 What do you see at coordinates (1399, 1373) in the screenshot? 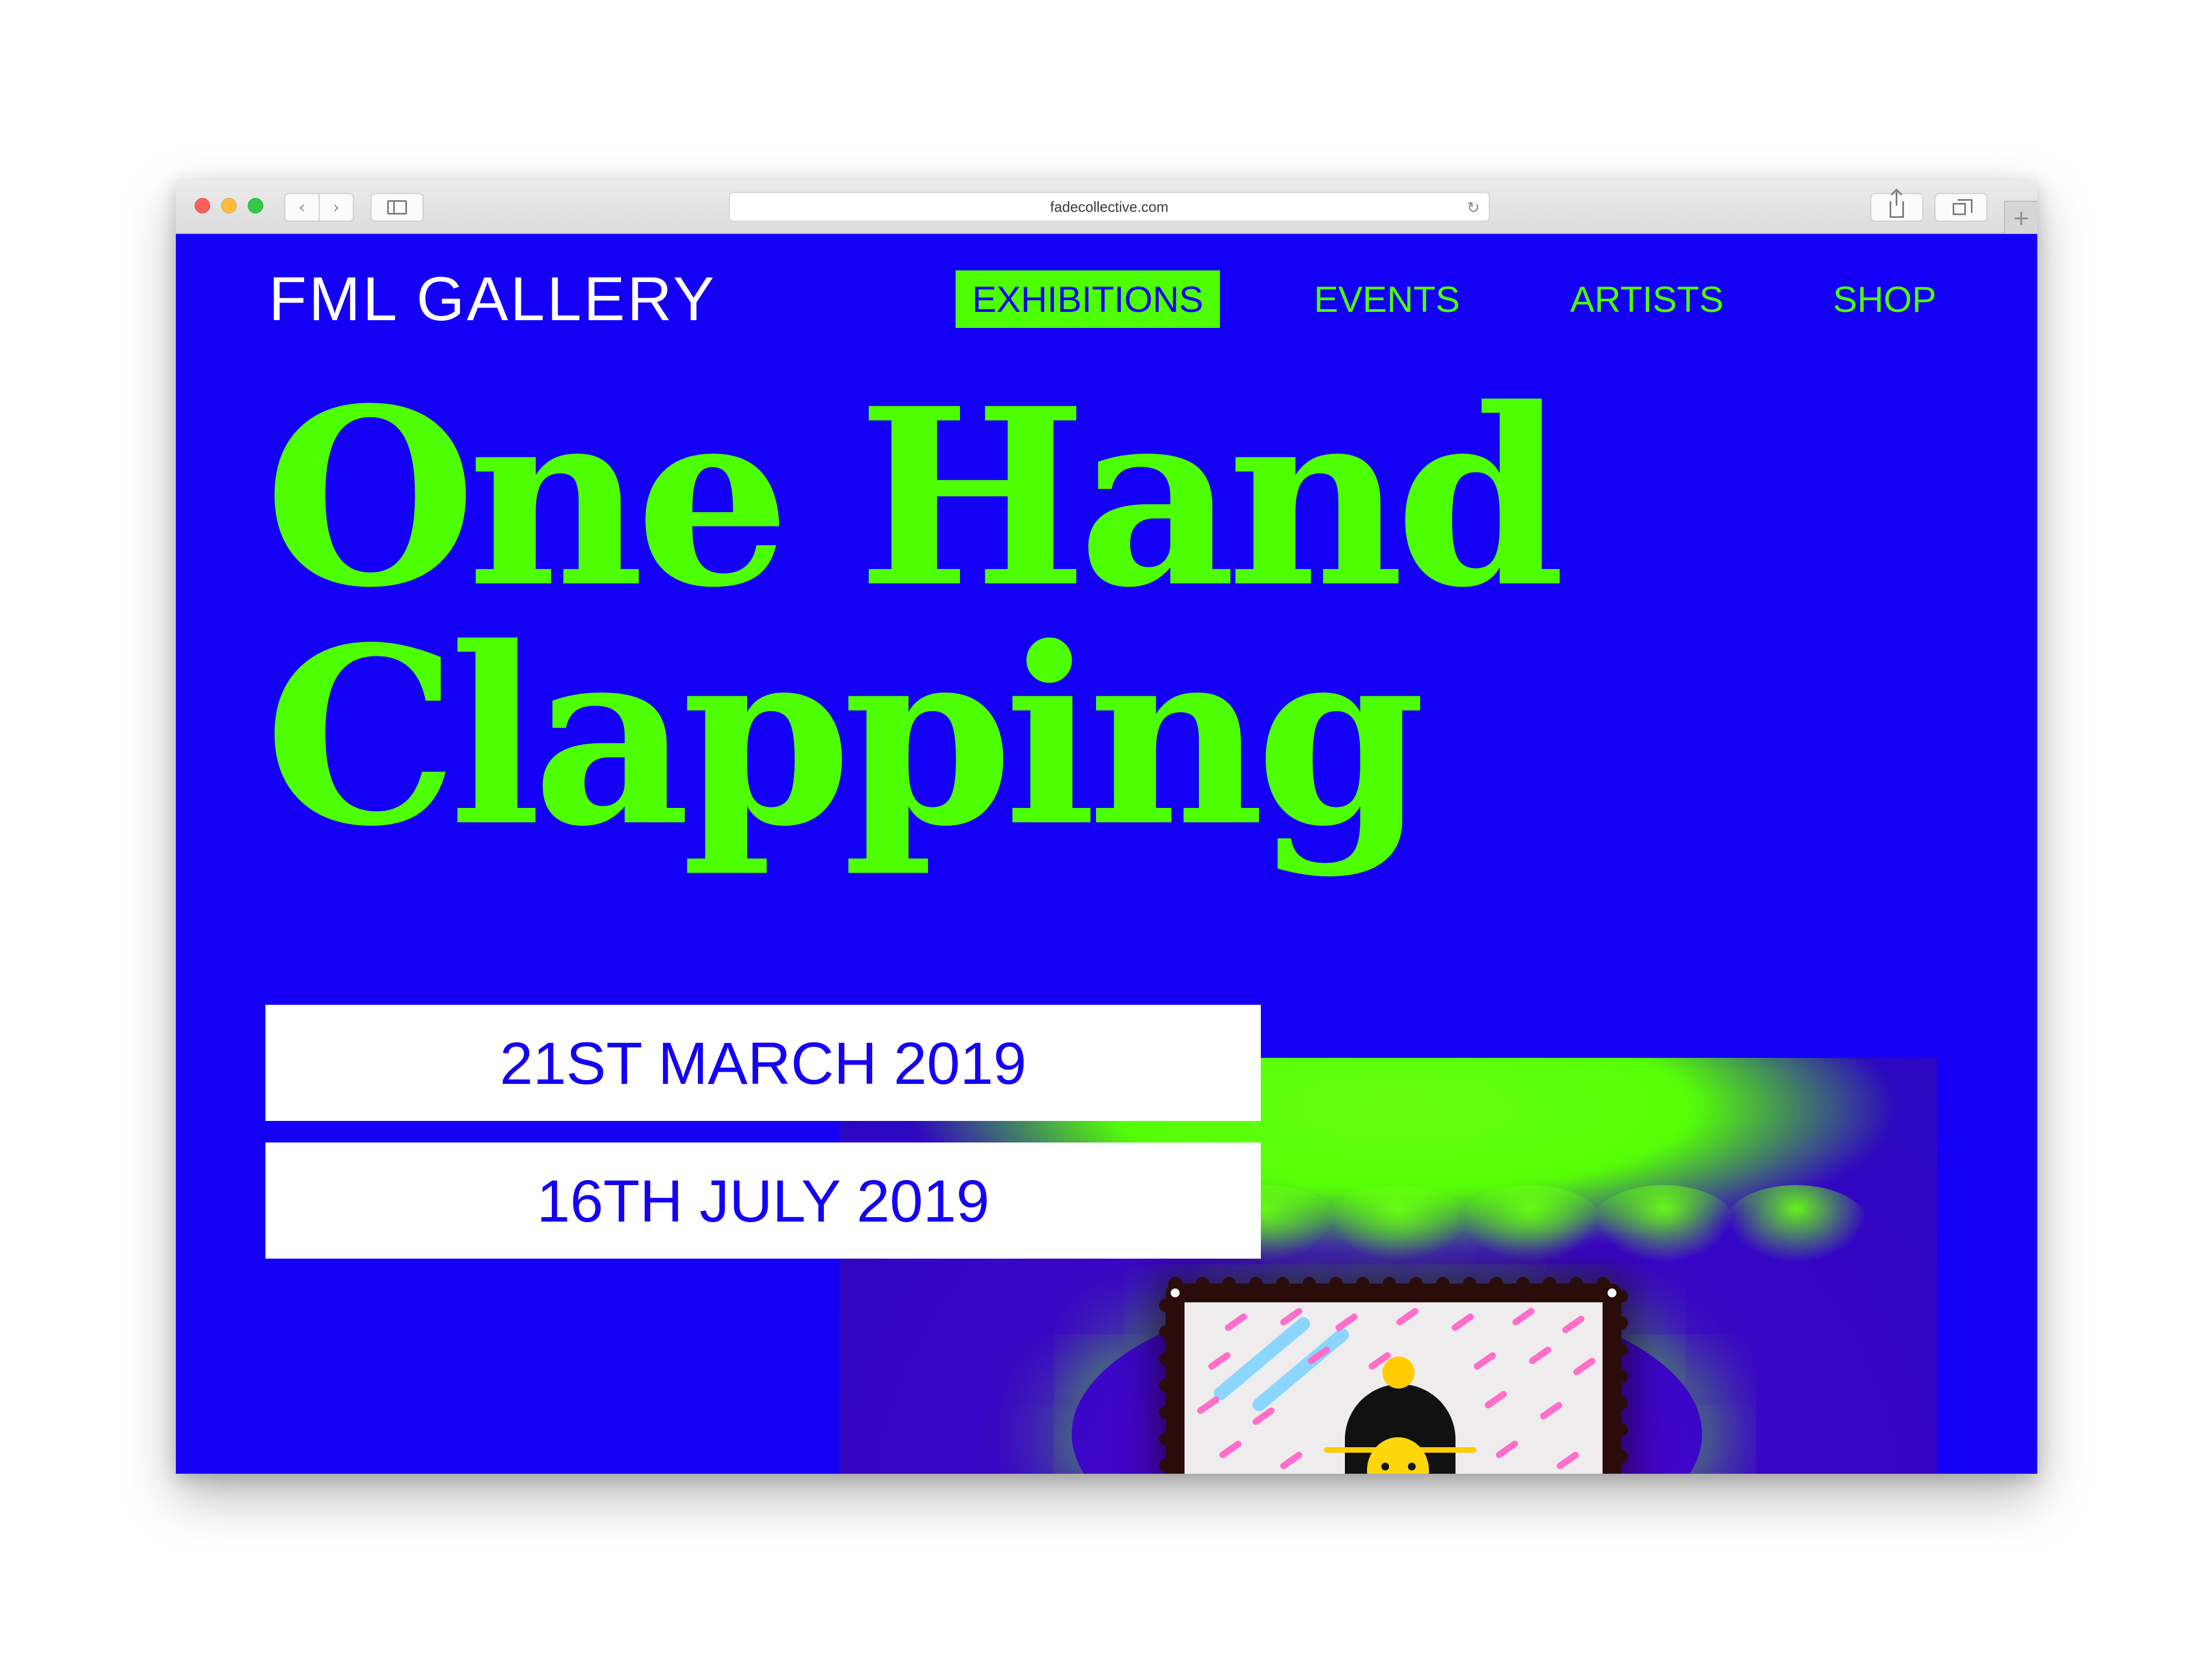
I see `figure-bun` at bounding box center [1399, 1373].